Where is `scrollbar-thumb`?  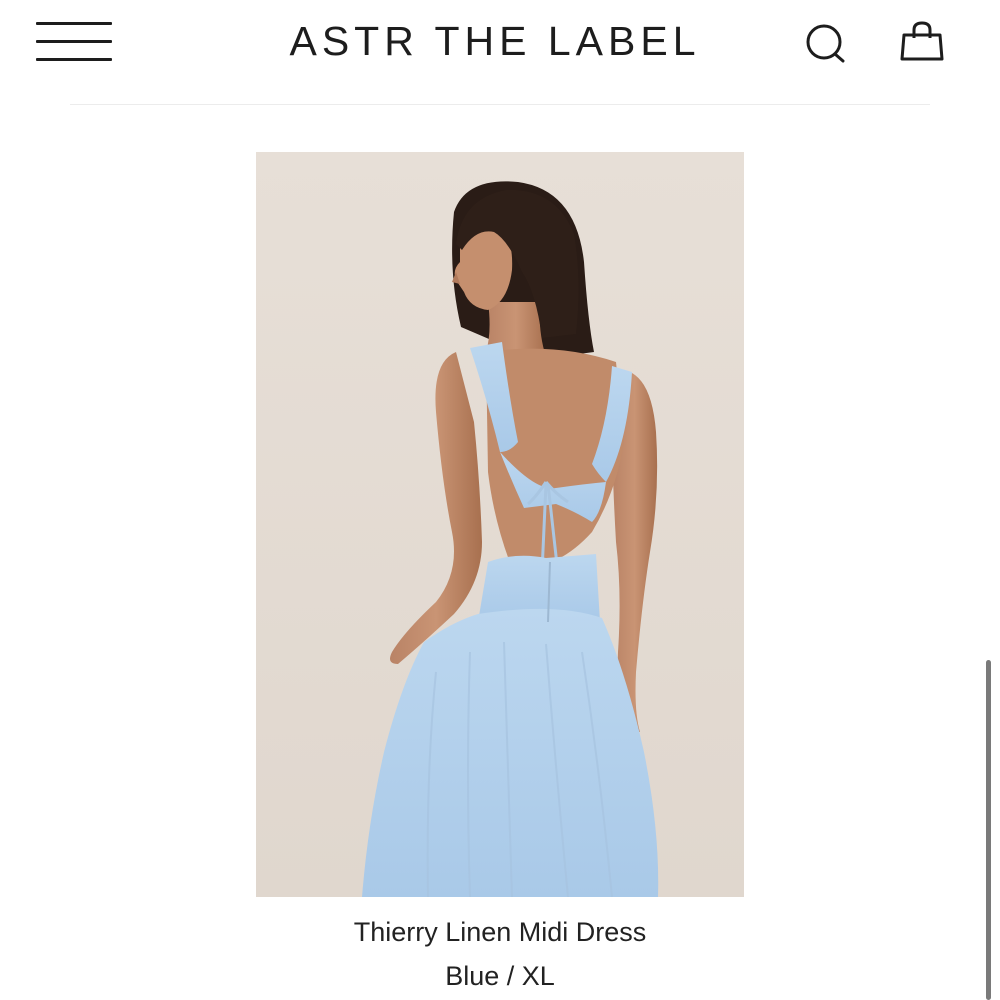 scrollbar-thumb is located at coordinates (988, 830).